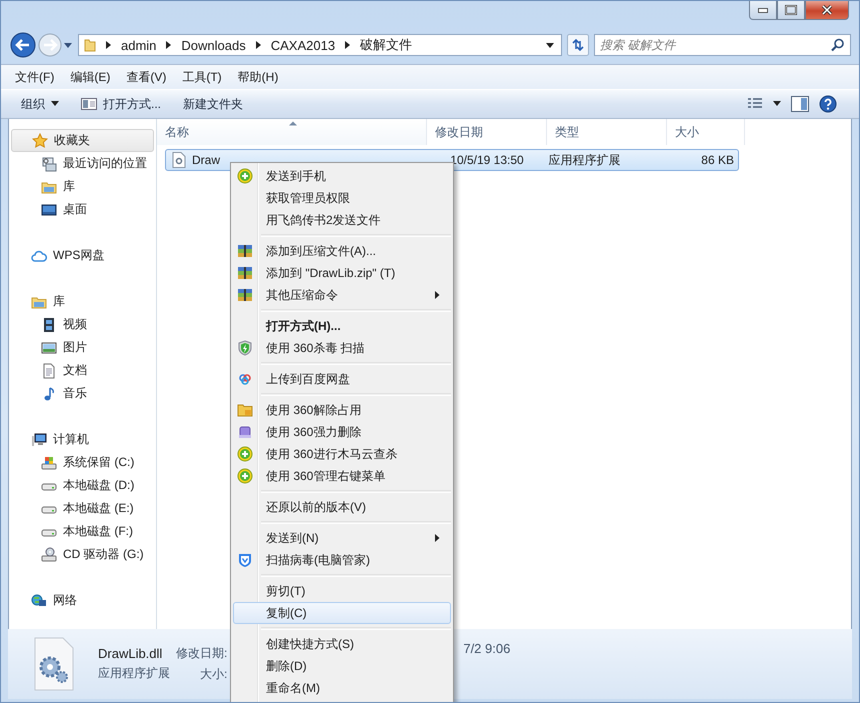 The height and width of the screenshot is (703, 860). I want to click on maximize-button, so click(791, 10).